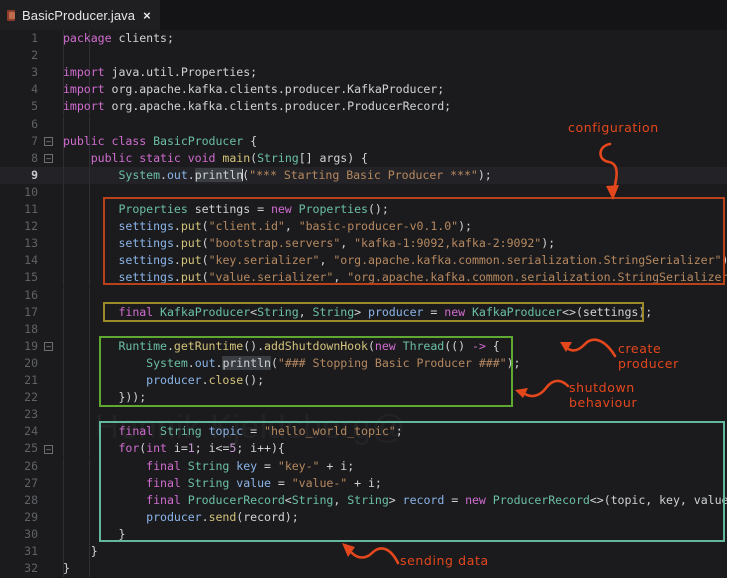 Image resolution: width=746 pixels, height=586 pixels. What do you see at coordinates (363, 552) in the screenshot?
I see `code-line: 31 }` at bounding box center [363, 552].